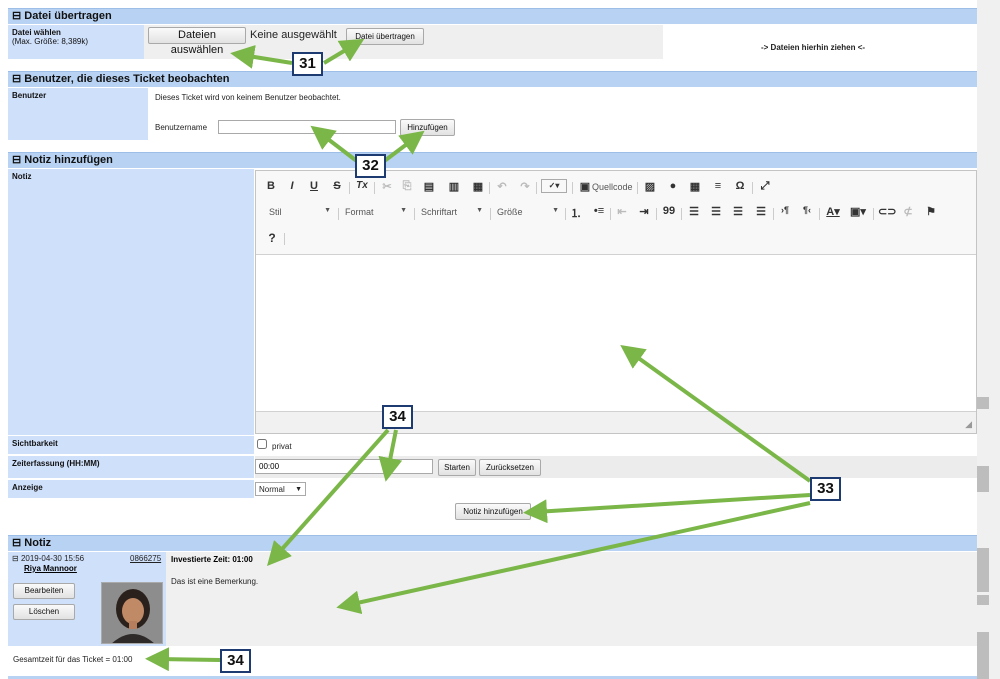 The height and width of the screenshot is (679, 1000). I want to click on arrow-33-to-note, so click(573, 558).